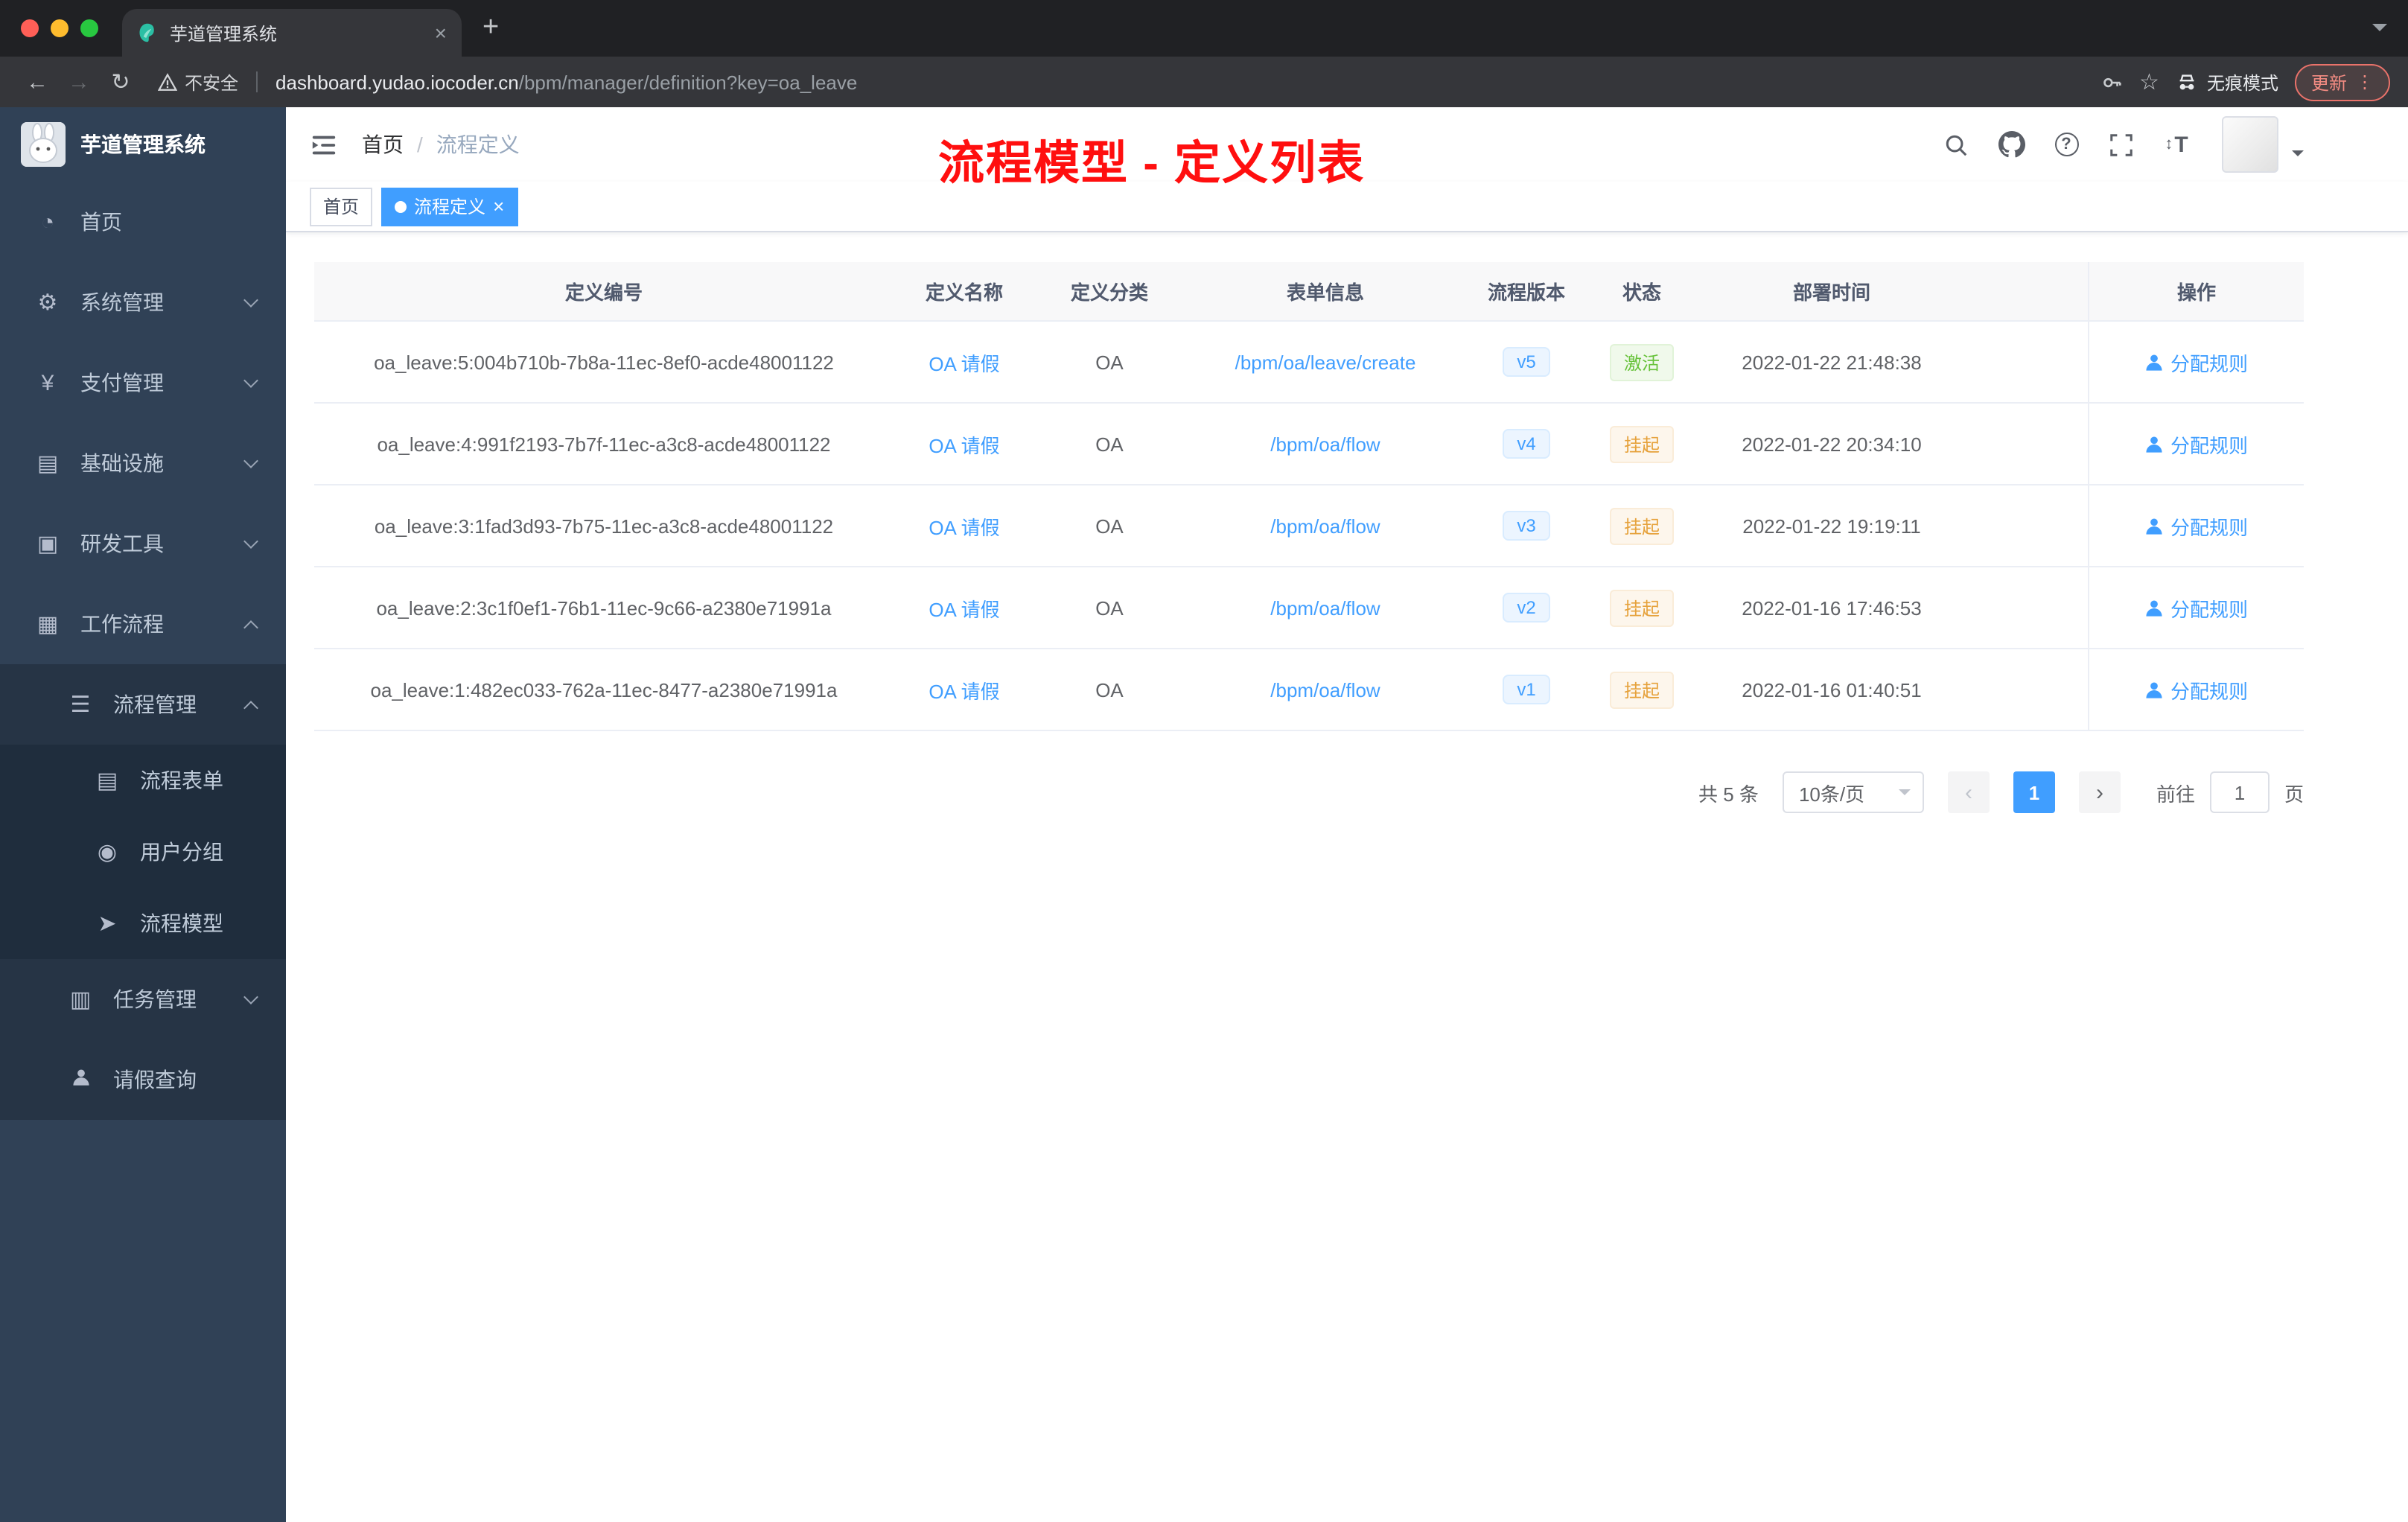  Describe the element at coordinates (30, 28) in the screenshot. I see `close-window-button` at that location.